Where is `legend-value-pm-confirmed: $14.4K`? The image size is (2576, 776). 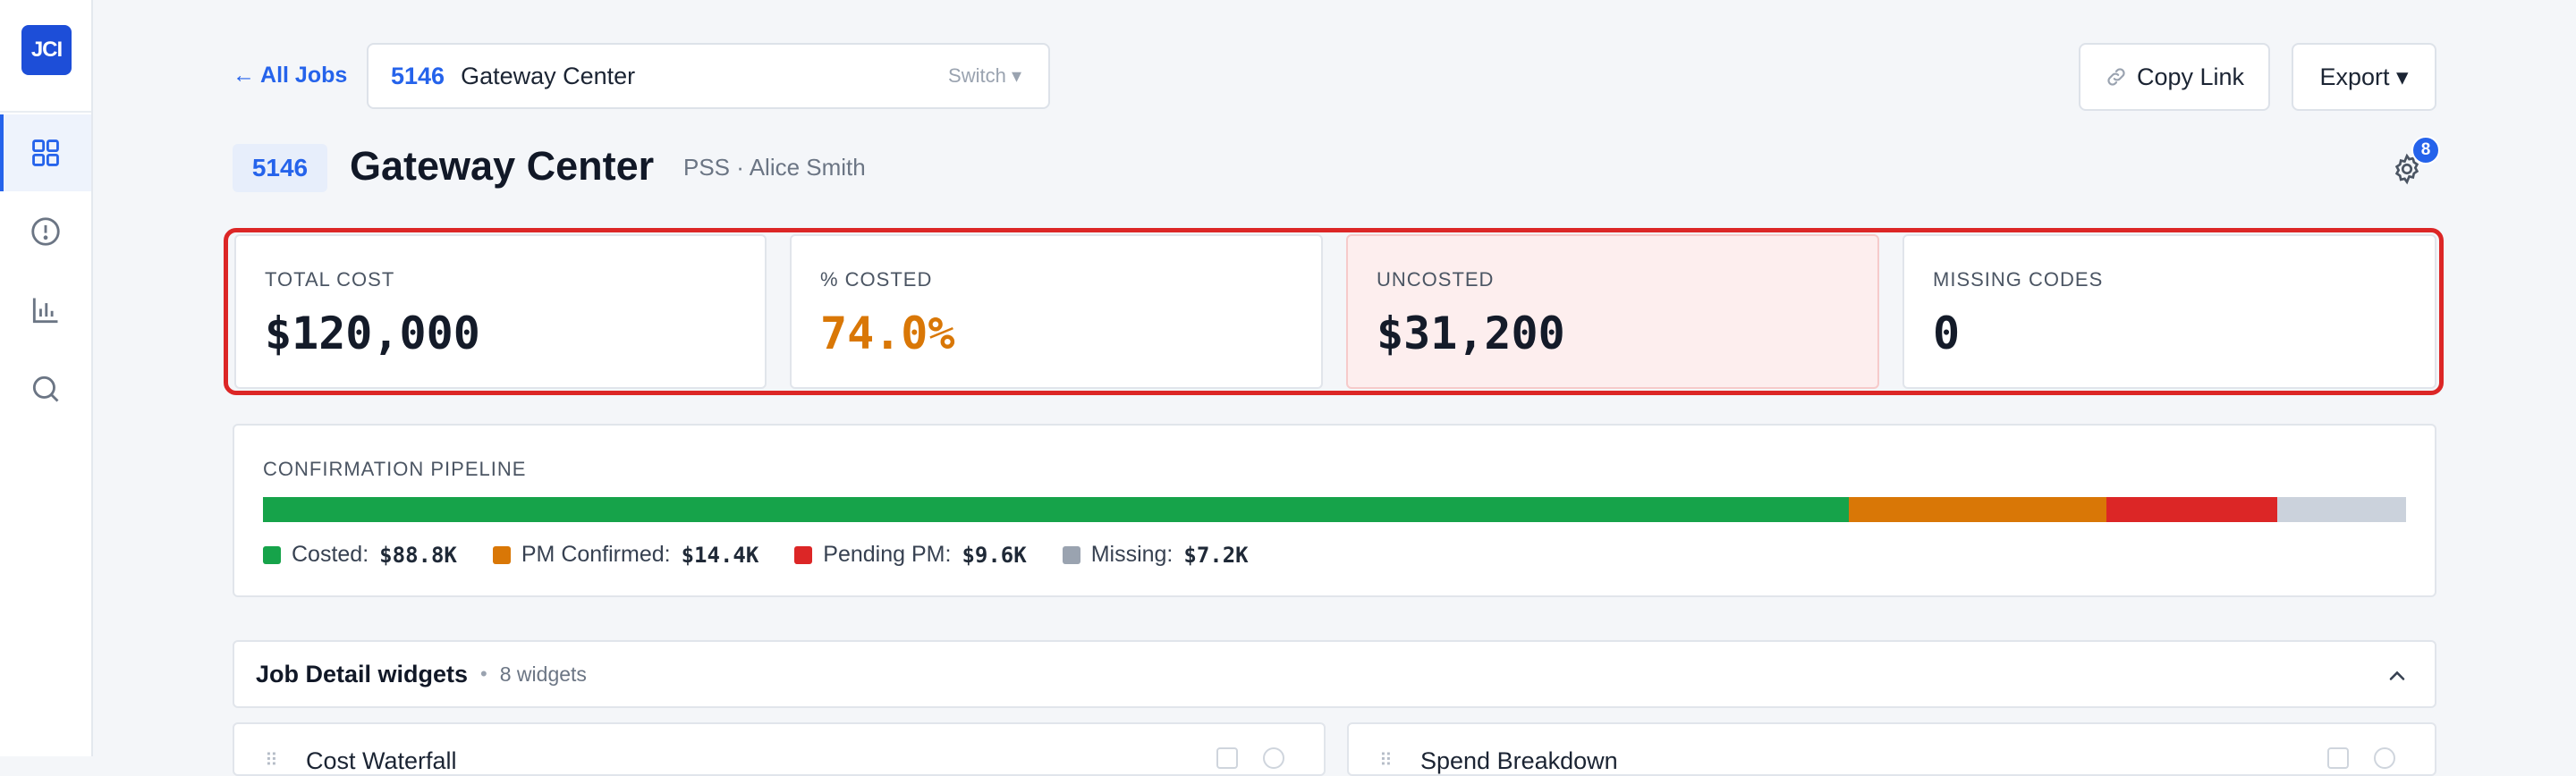 legend-value-pm-confirmed: $14.4K is located at coordinates (720, 555).